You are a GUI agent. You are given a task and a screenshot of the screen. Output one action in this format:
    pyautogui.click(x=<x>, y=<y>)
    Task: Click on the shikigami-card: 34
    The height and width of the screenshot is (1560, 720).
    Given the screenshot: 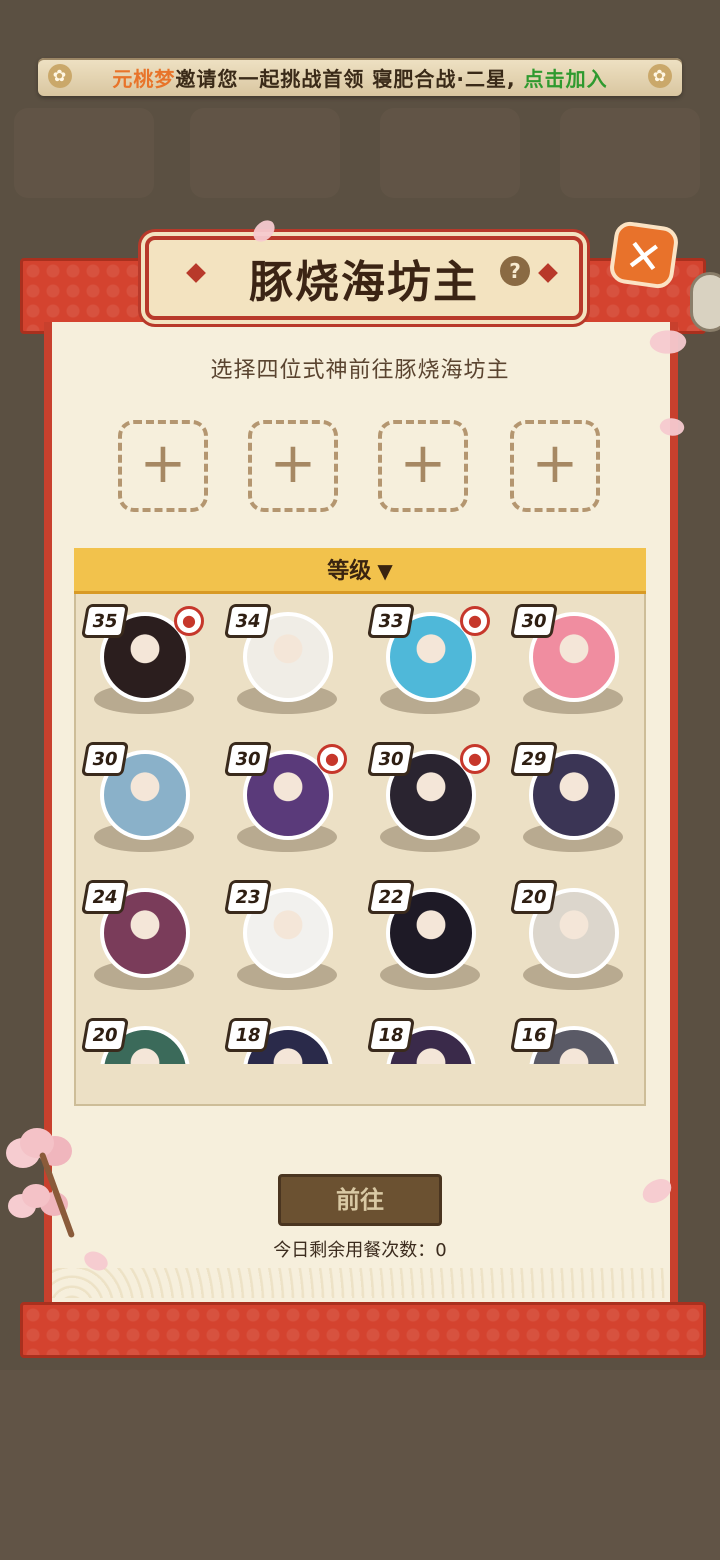 What is the action you would take?
    pyautogui.click(x=289, y=663)
    